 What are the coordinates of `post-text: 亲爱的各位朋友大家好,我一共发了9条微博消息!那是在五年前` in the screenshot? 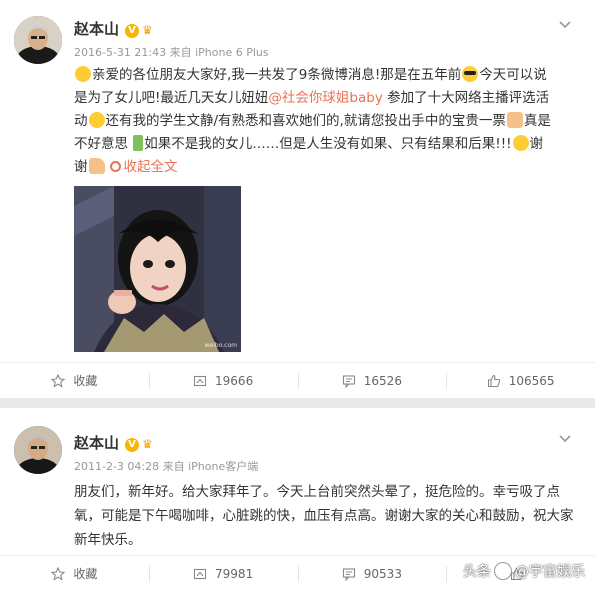 It's located at (277, 75).